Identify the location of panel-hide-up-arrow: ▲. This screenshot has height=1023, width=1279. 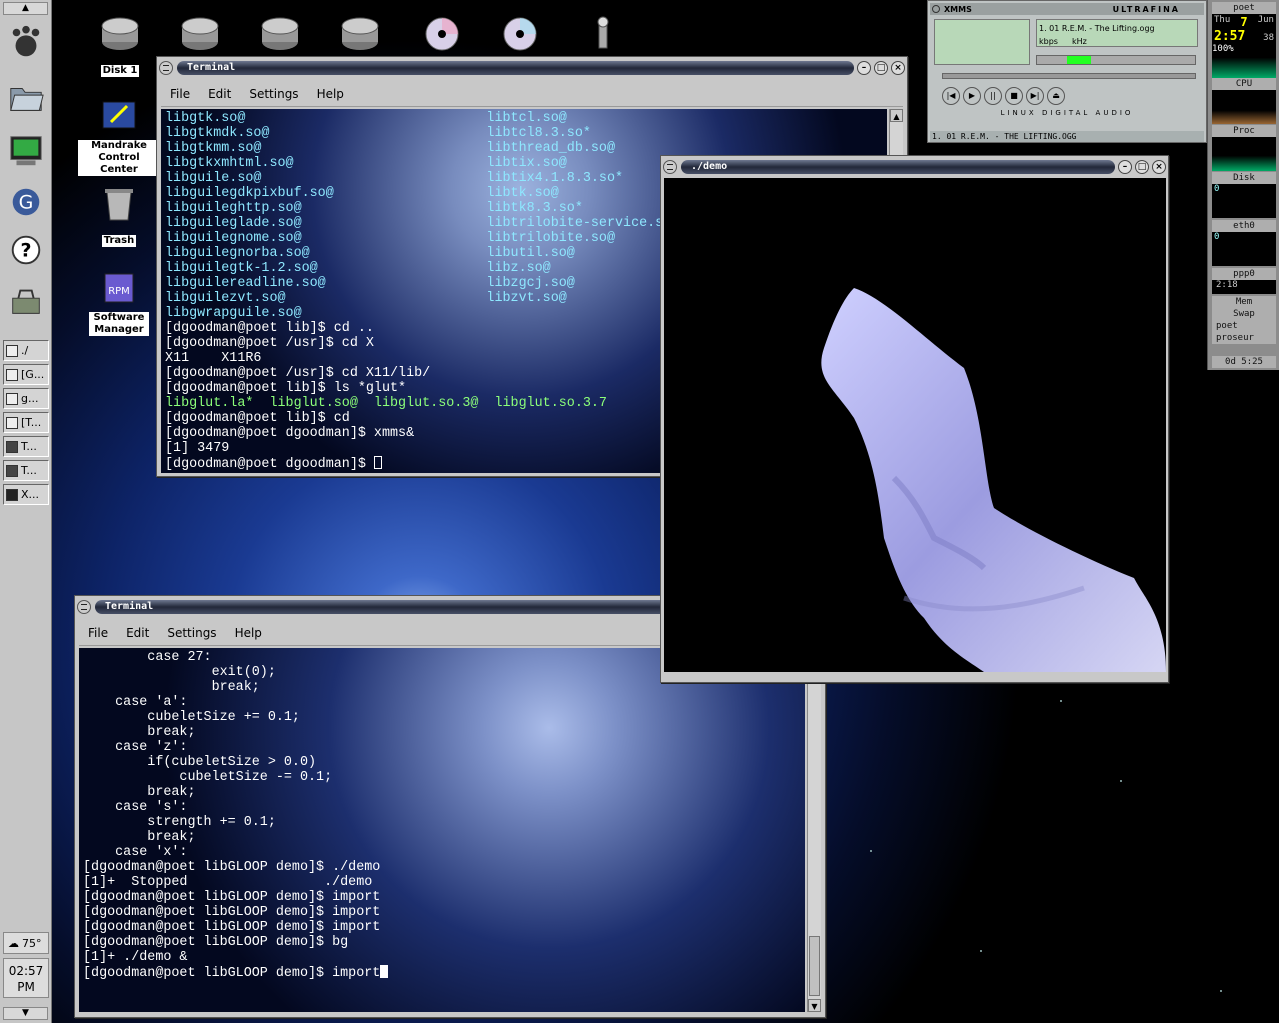
(25, 8).